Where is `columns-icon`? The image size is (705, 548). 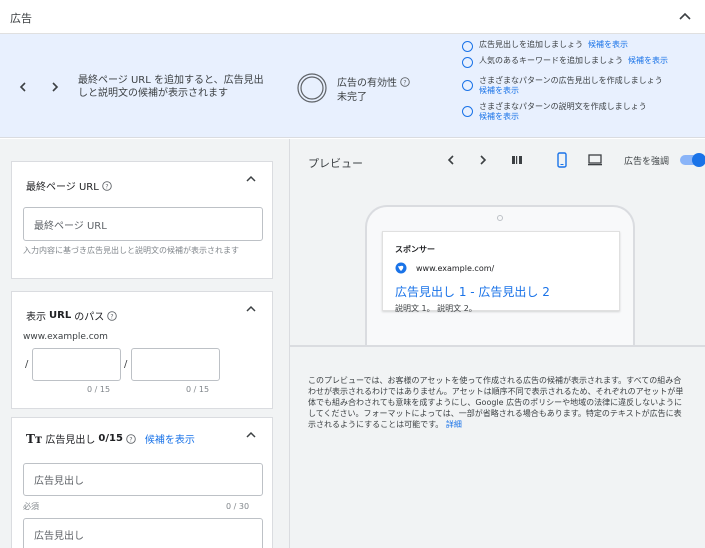 columns-icon is located at coordinates (517, 160).